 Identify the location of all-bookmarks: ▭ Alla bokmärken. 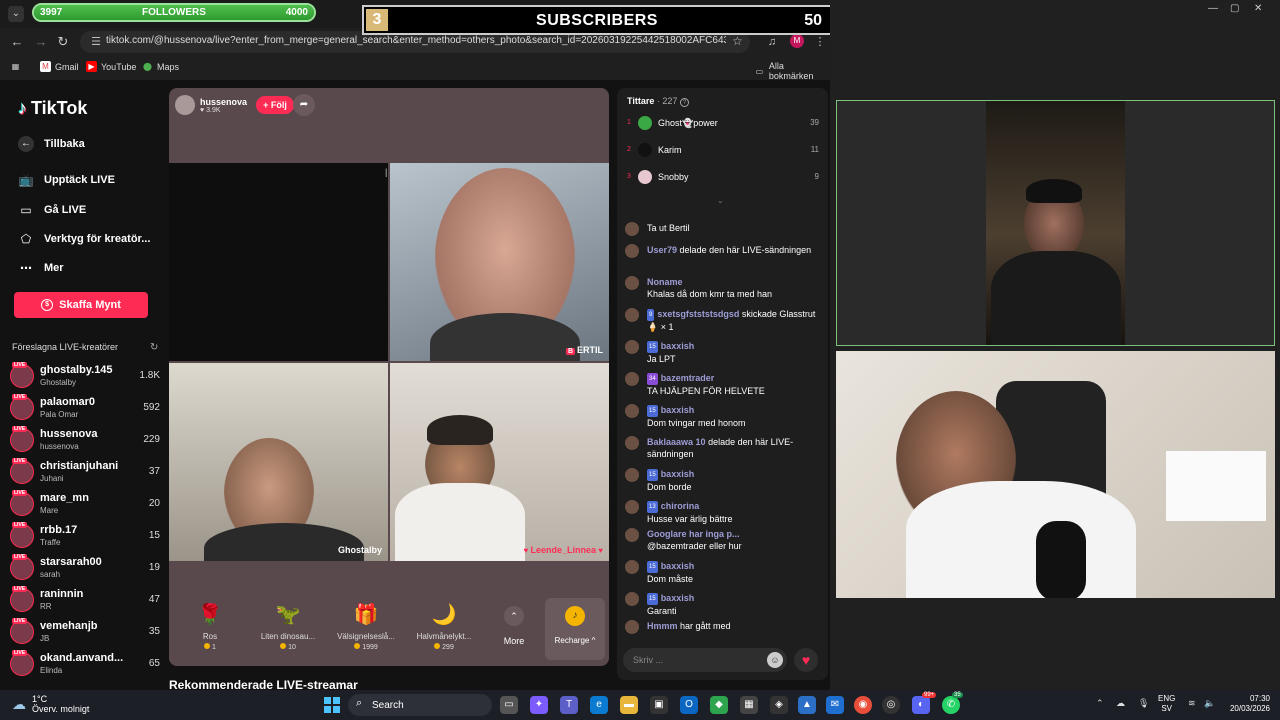
(792, 71).